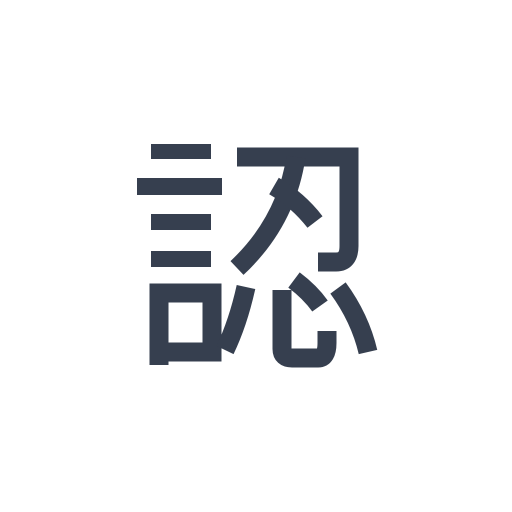 The image size is (512, 512). Describe the element at coordinates (354, 318) in the screenshot. I see `heart-right-dot` at that location.